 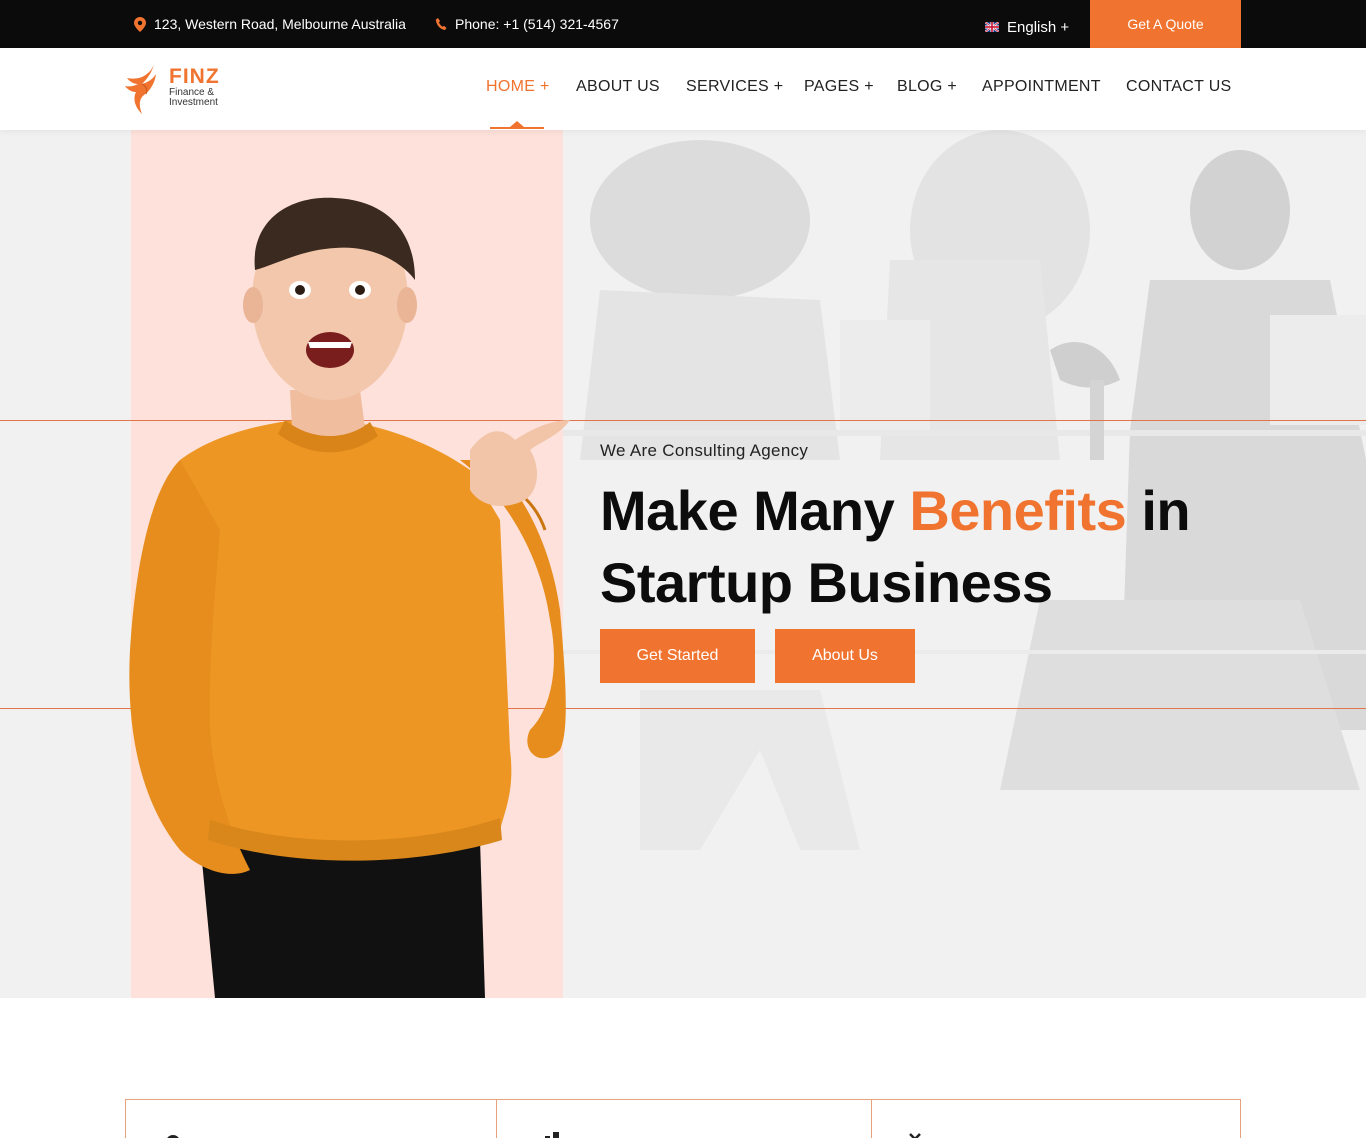 I want to click on language-selector: English +, so click(x=1027, y=27).